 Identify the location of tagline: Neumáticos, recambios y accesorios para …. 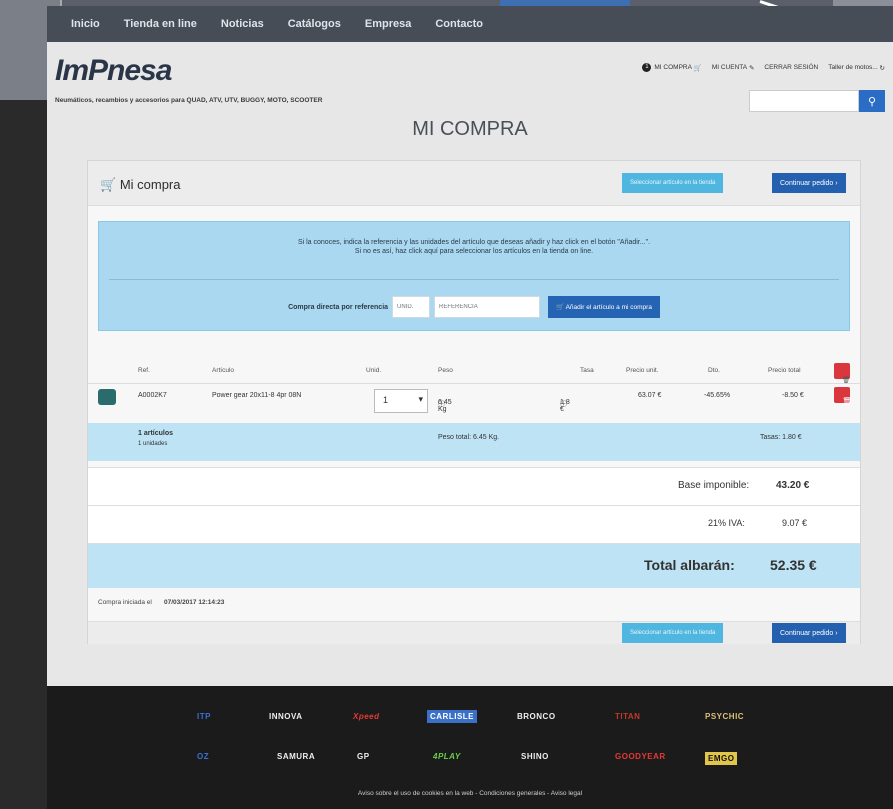
(189, 100).